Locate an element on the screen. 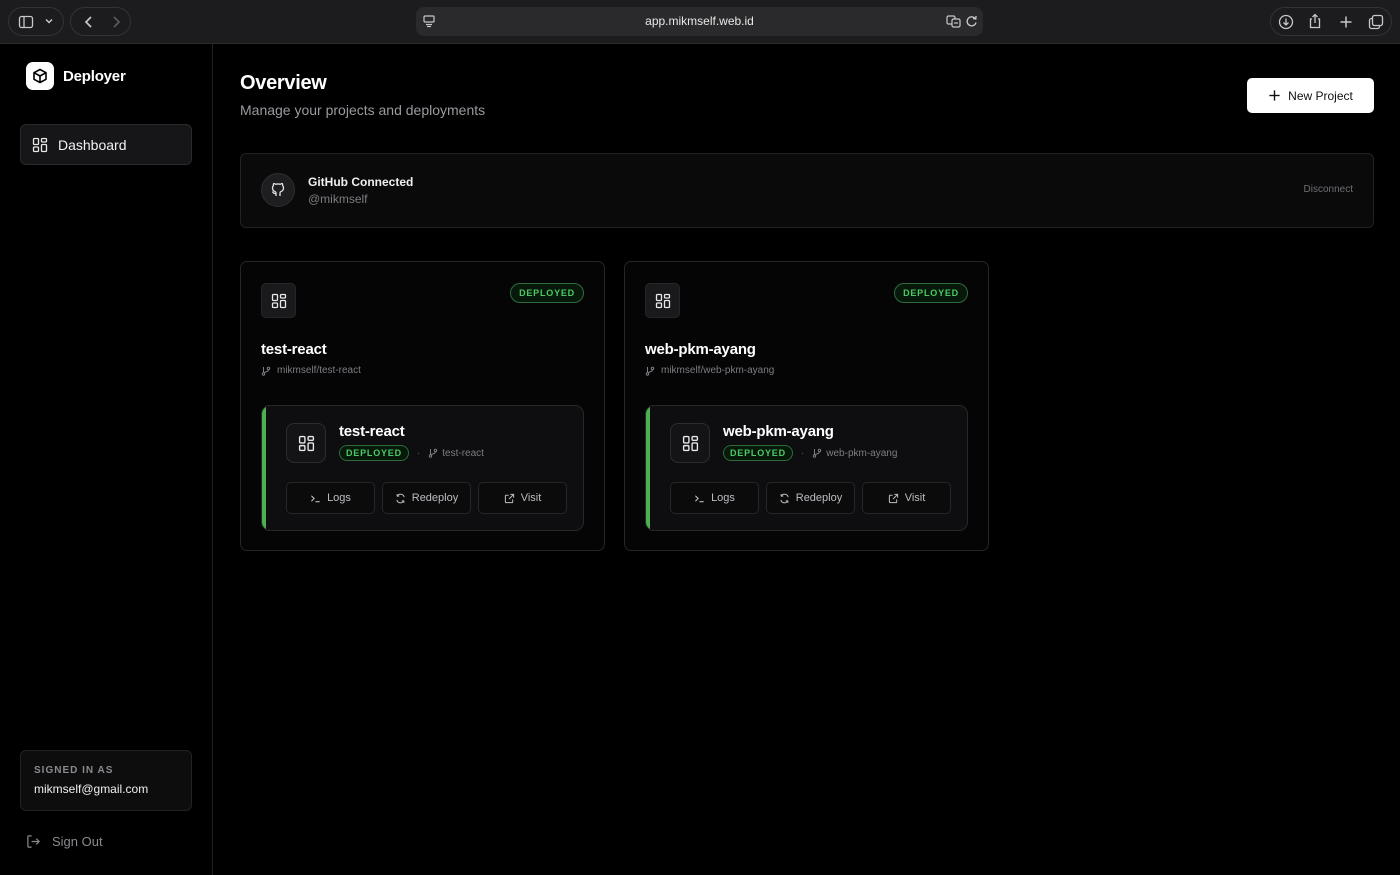 The height and width of the screenshot is (875, 1400). new-project-button: New Project is located at coordinates (1310, 95).